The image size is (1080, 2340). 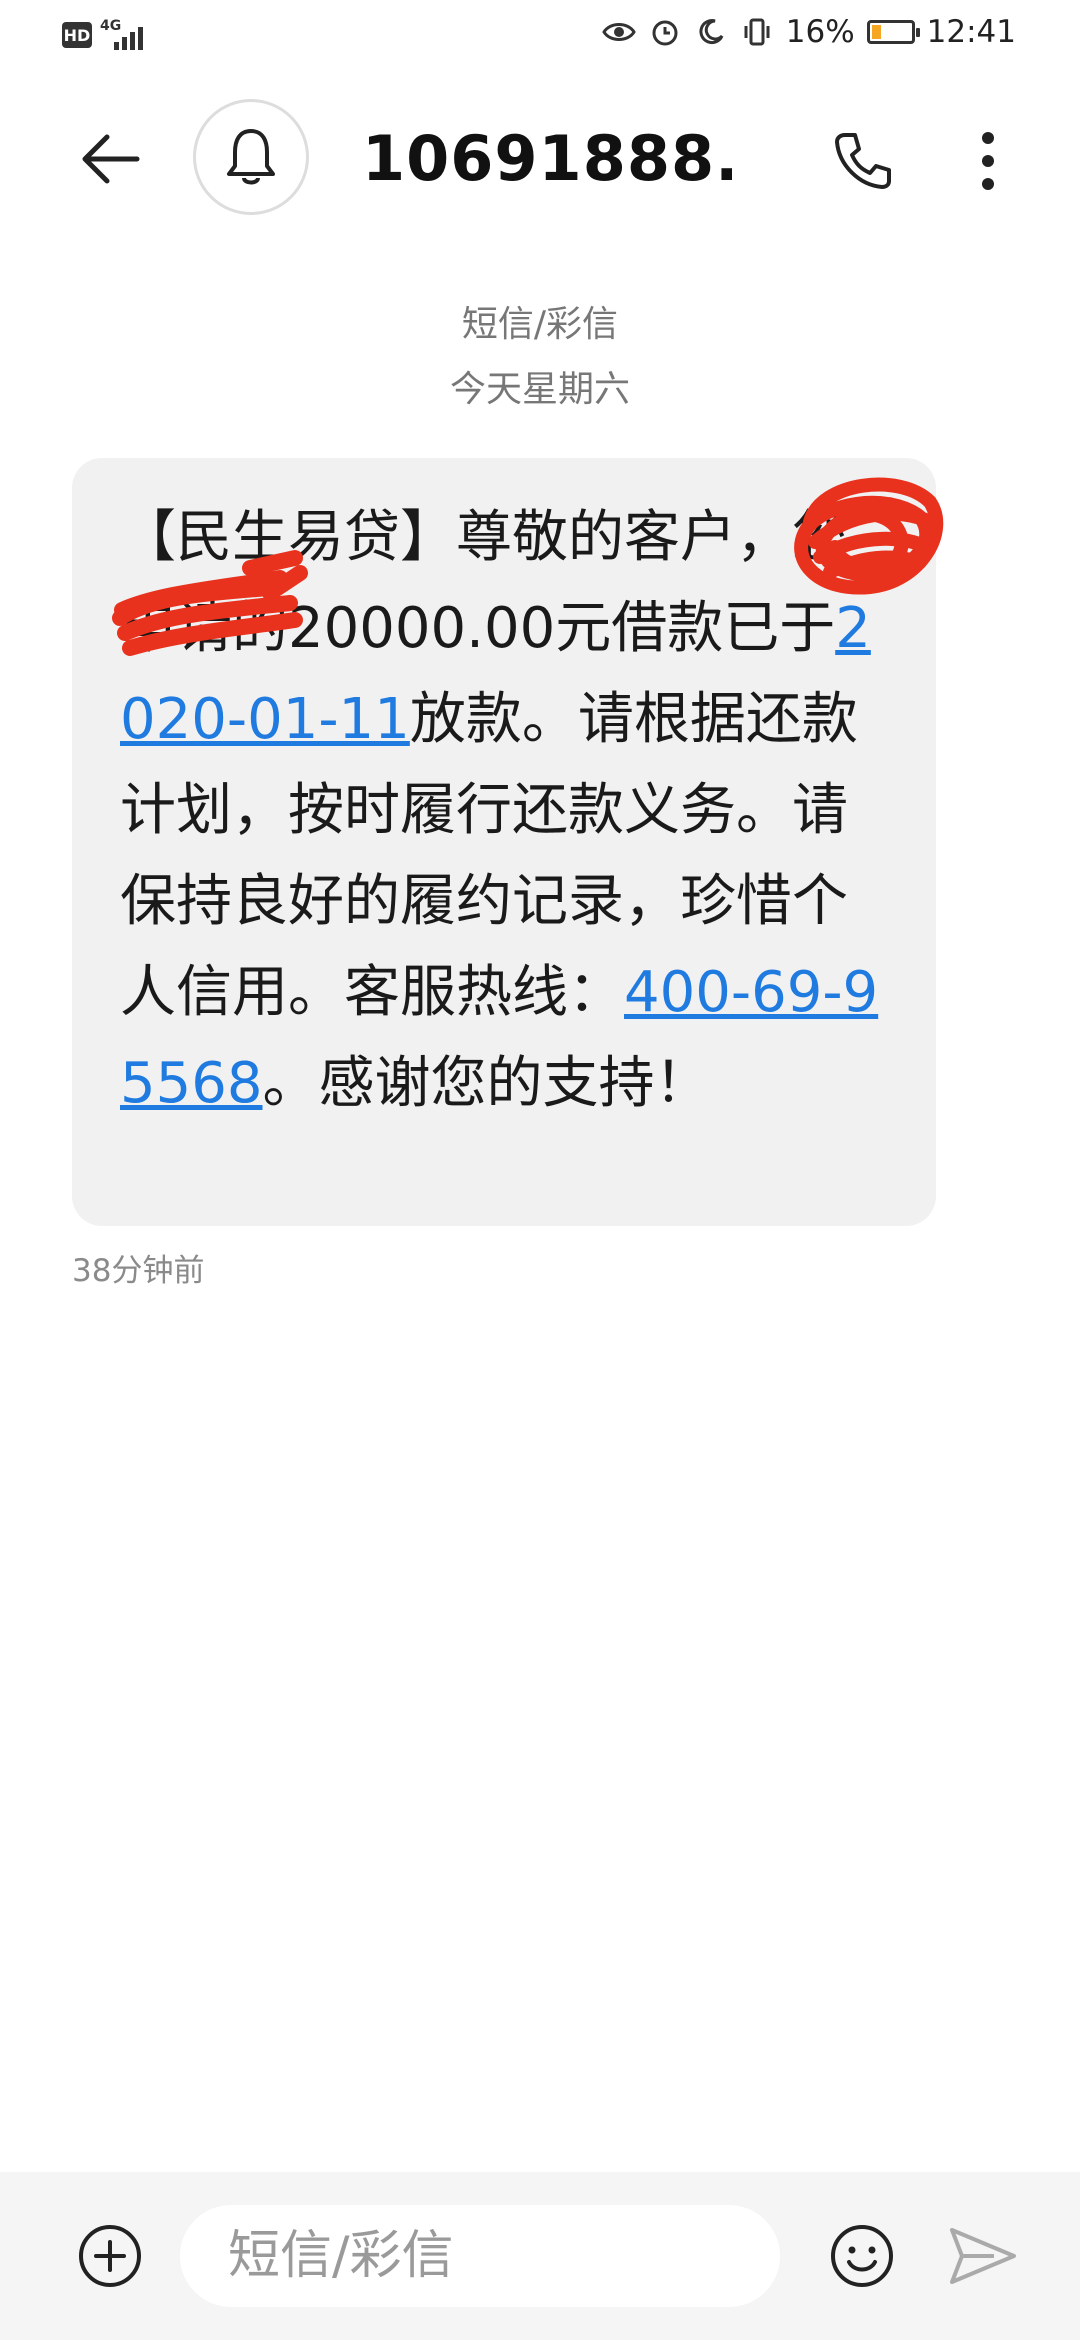 I want to click on status-left: HD 4G, so click(x=108, y=35).